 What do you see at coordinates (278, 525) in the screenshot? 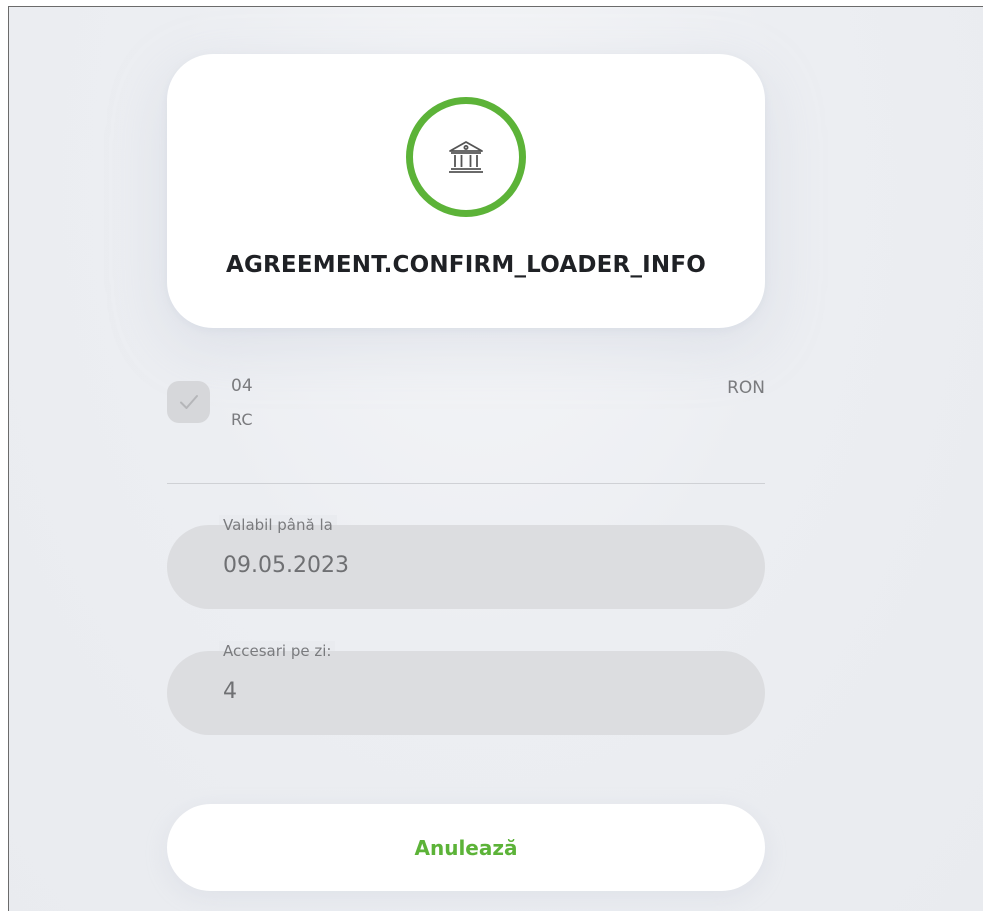
I see `valid-until-label: Valabil până la` at bounding box center [278, 525].